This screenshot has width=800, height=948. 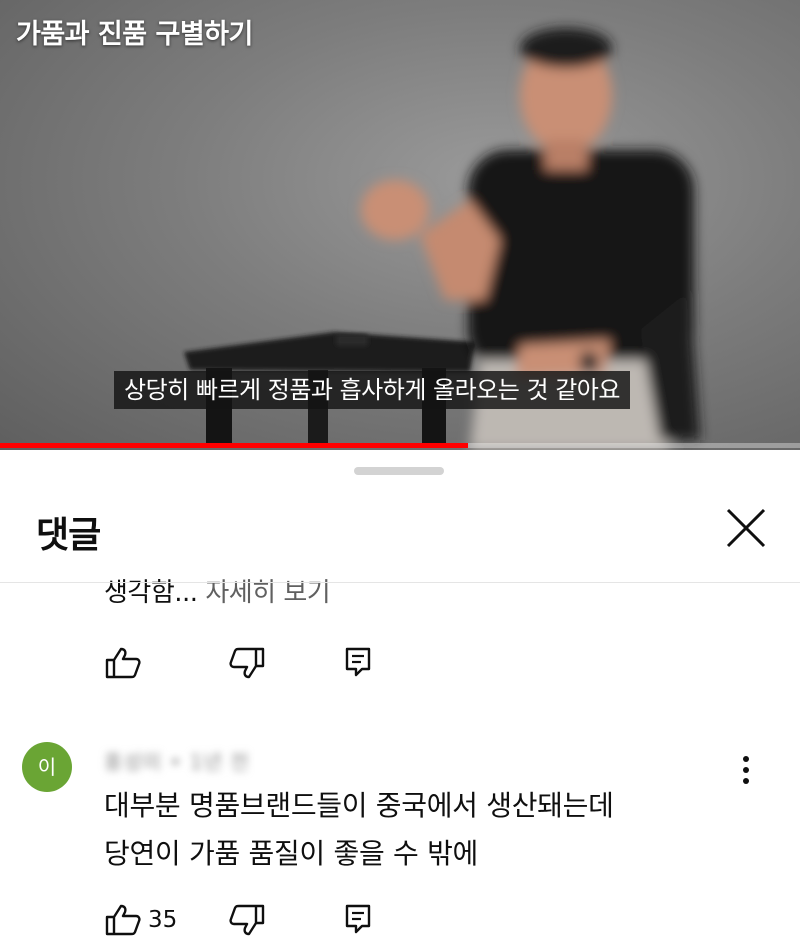 What do you see at coordinates (372, 390) in the screenshot?
I see `video-caption: 상당히 빠르게 정품과 흡사하게 올라오는 것 같아요` at bounding box center [372, 390].